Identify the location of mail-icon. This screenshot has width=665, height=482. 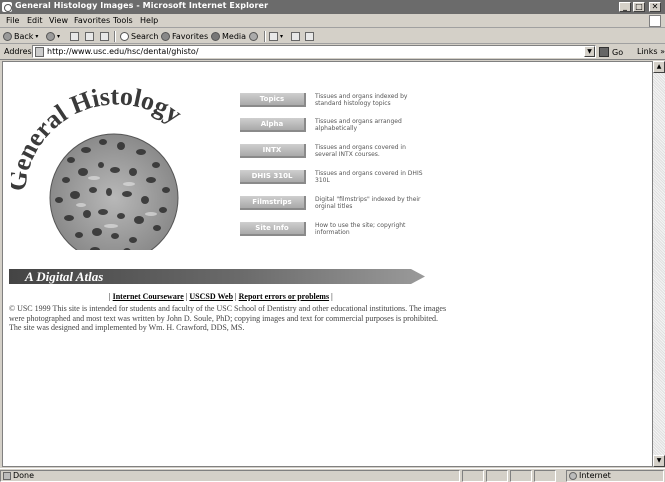
(273, 36).